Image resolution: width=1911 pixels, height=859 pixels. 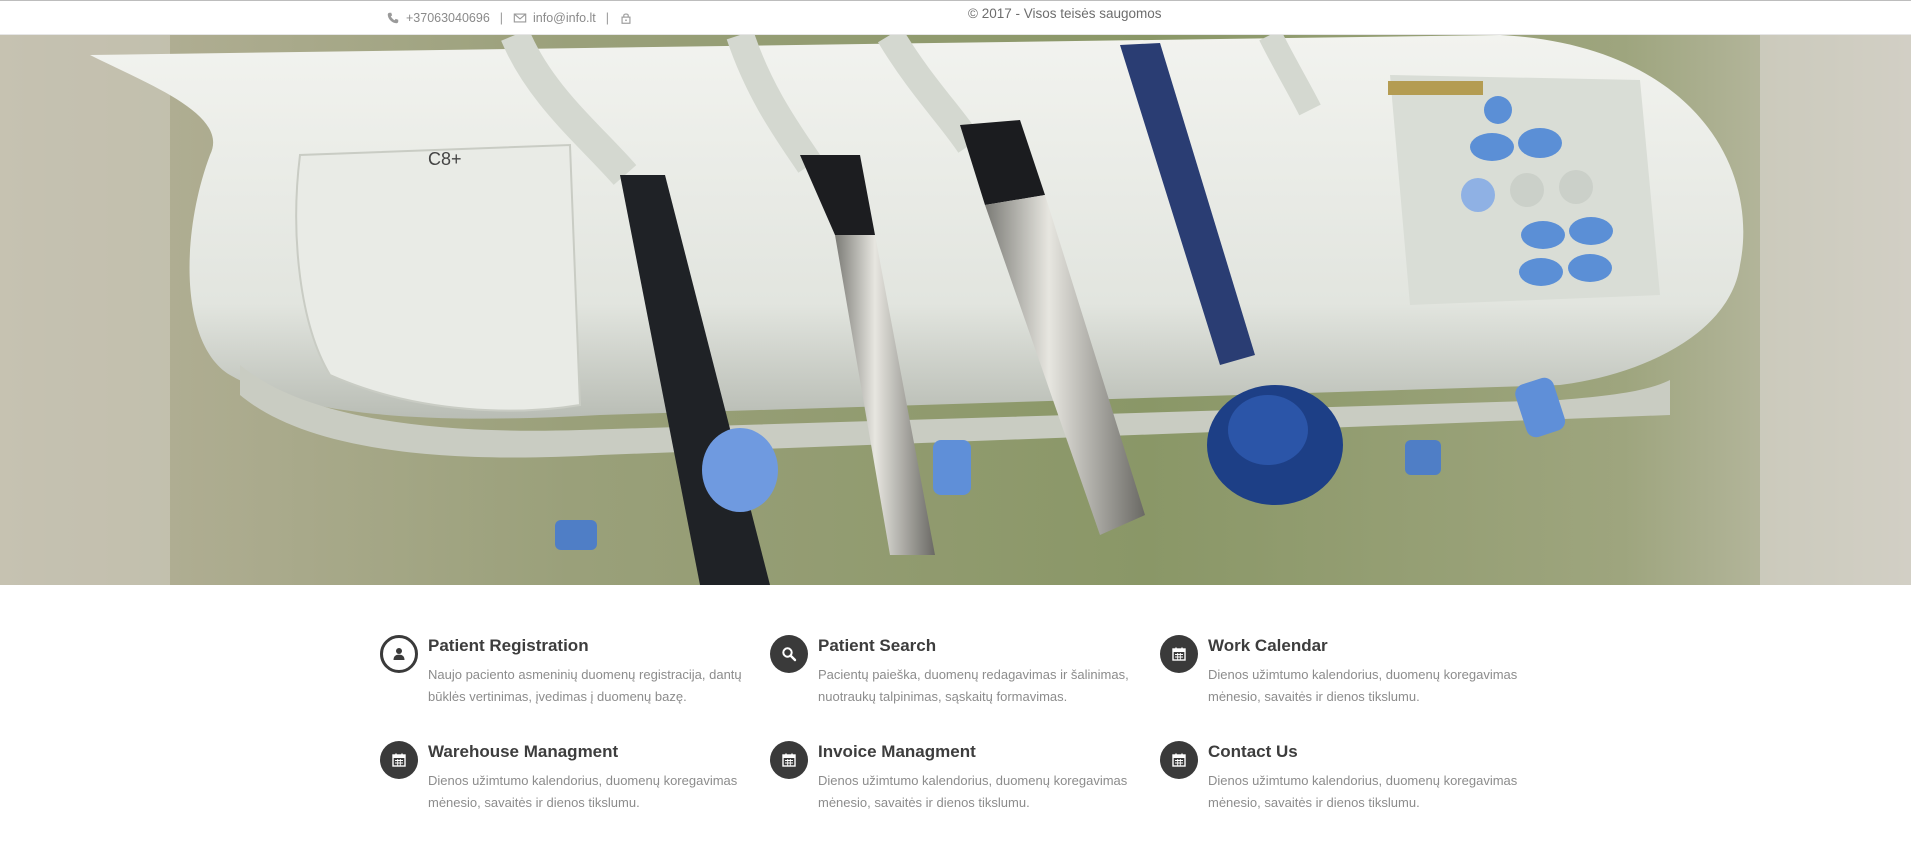 I want to click on envelope-icon, so click(x=520, y=18).